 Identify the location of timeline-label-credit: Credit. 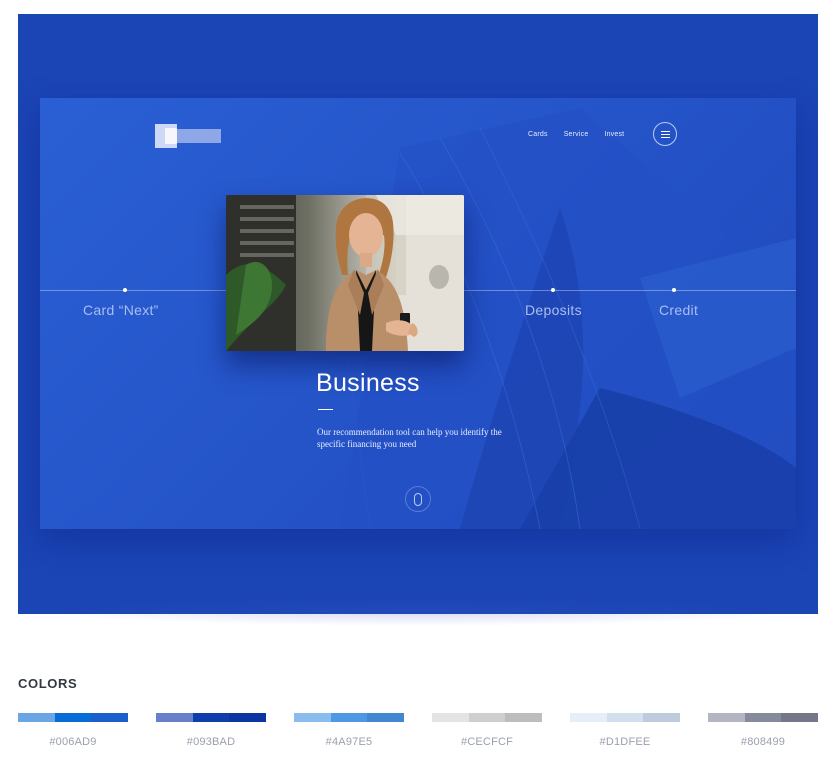
(678, 310).